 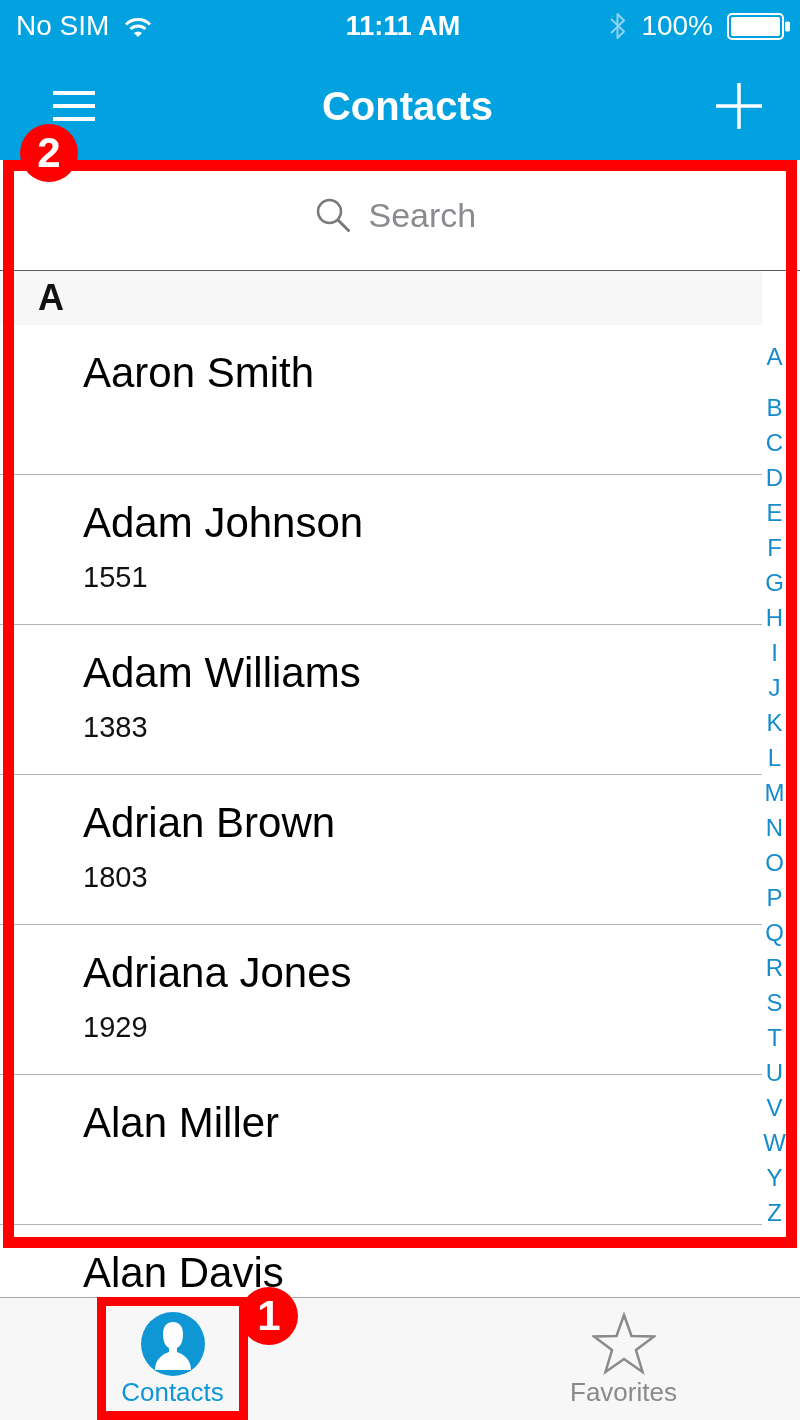 I want to click on contact-row: Aaron Smith, so click(x=381, y=400).